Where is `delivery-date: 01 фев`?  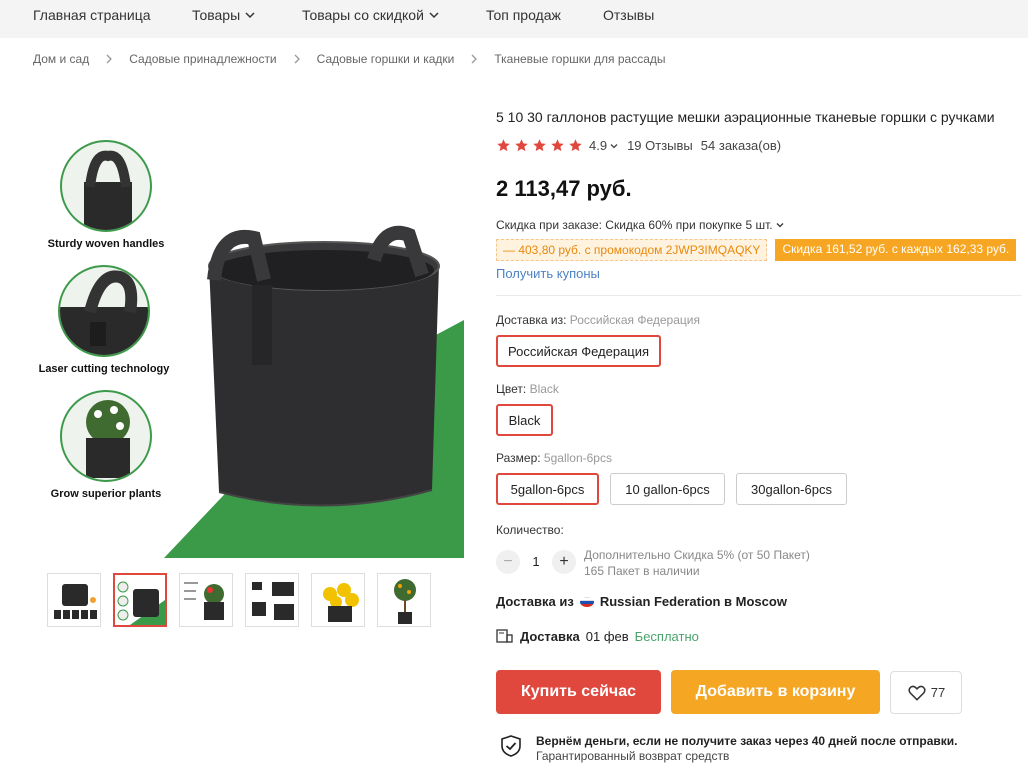
delivery-date: 01 фев is located at coordinates (607, 636).